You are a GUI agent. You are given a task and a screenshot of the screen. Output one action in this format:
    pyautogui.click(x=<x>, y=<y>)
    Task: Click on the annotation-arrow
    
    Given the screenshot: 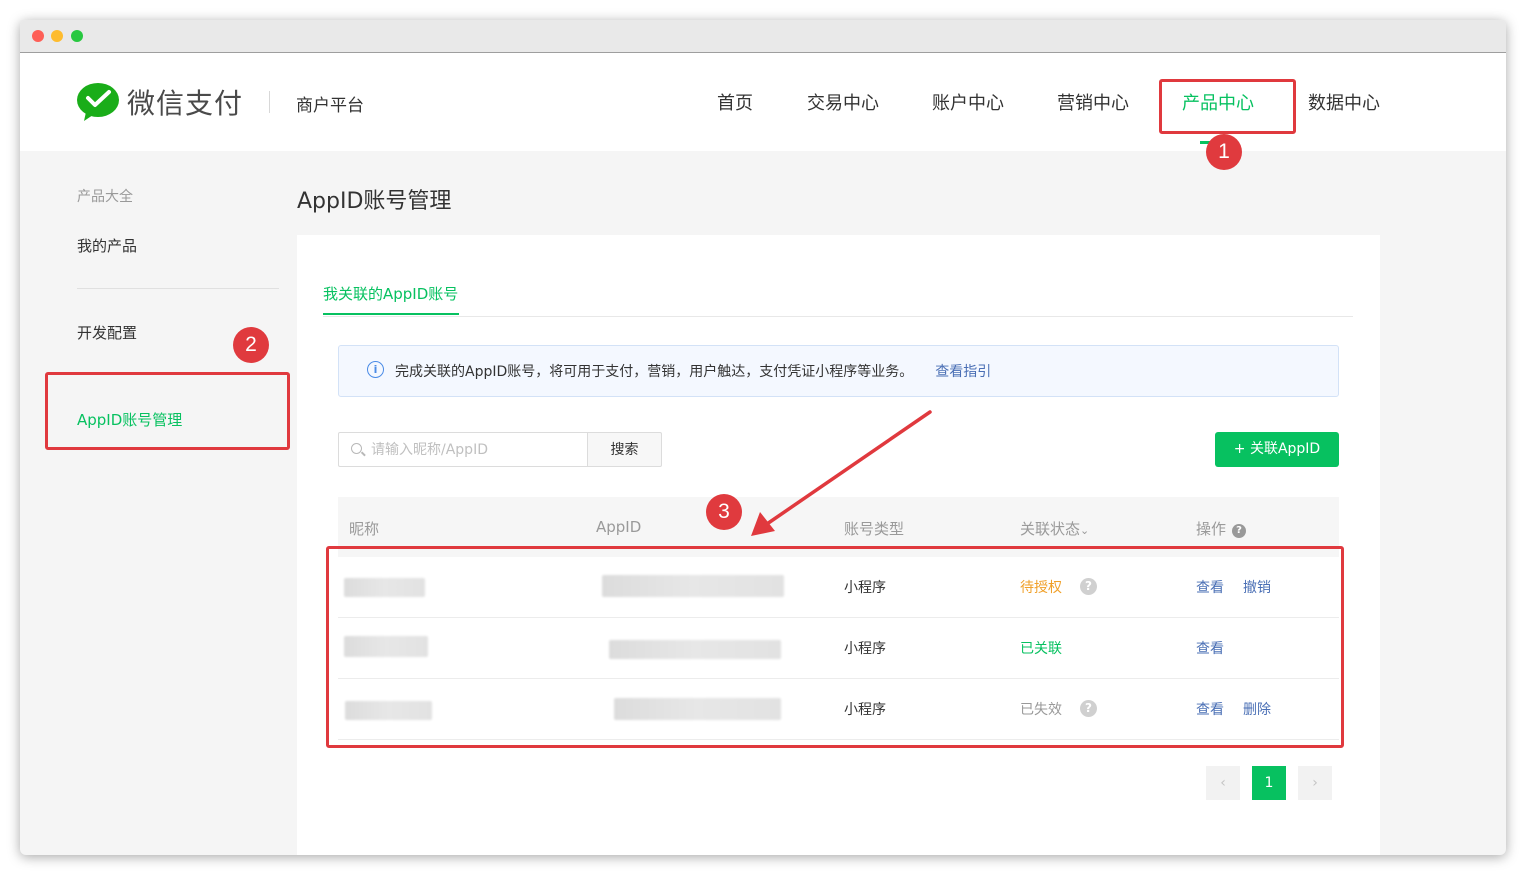 What is the action you would take?
    pyautogui.click(x=841, y=473)
    